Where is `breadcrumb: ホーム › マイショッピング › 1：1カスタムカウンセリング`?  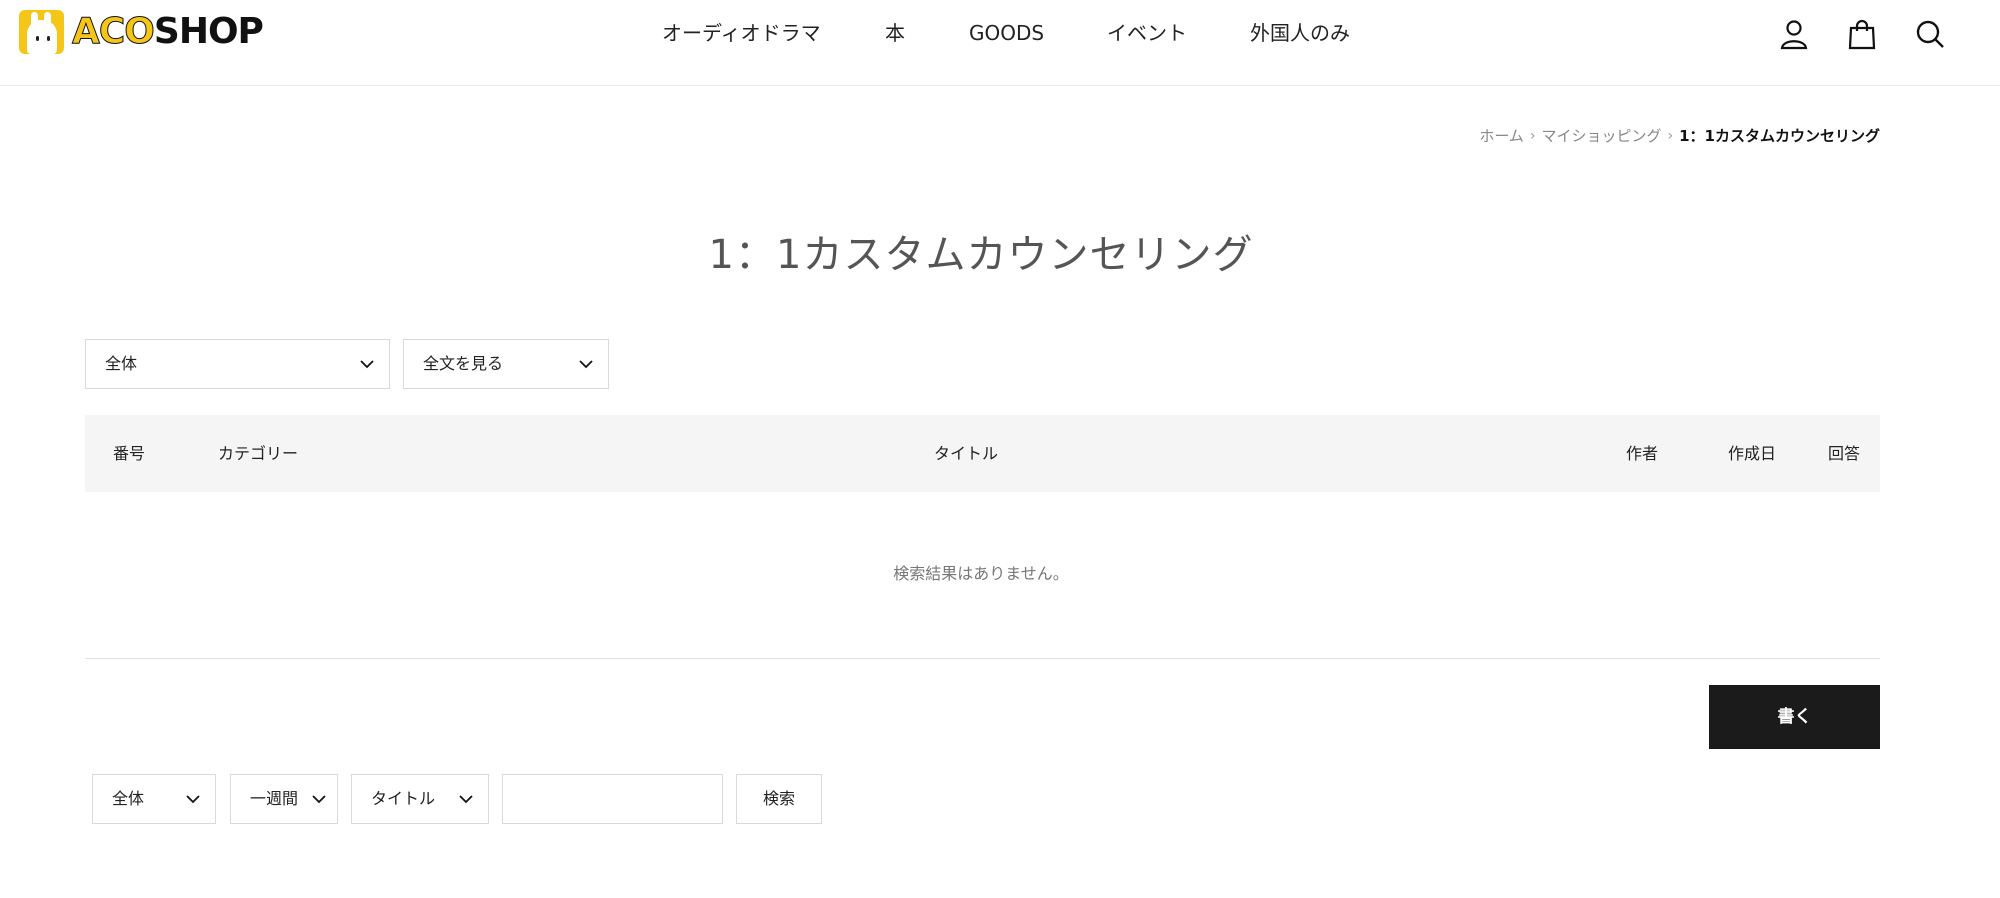
breadcrumb: ホーム › マイショッピング › 1：1カスタムカウンセリング is located at coordinates (1679, 136).